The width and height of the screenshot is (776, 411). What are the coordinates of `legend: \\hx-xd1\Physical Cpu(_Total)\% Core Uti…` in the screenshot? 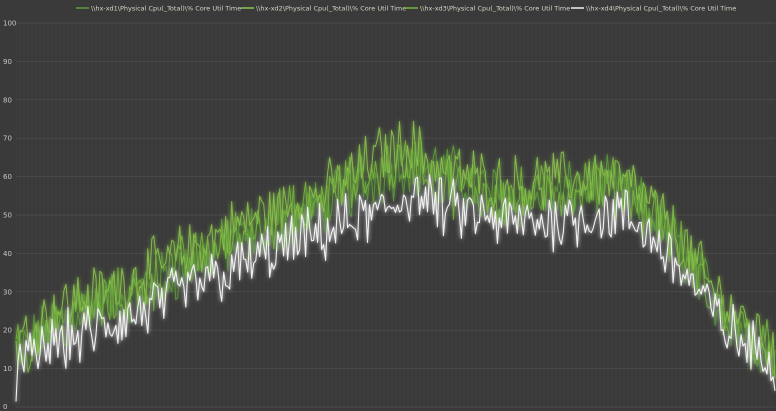 It's located at (406, 9).